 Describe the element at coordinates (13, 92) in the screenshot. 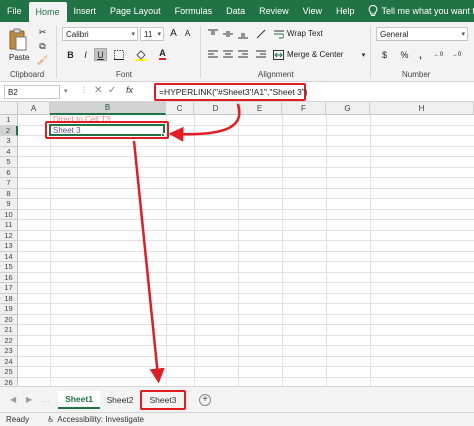

I see `name-box-value: B2` at that location.